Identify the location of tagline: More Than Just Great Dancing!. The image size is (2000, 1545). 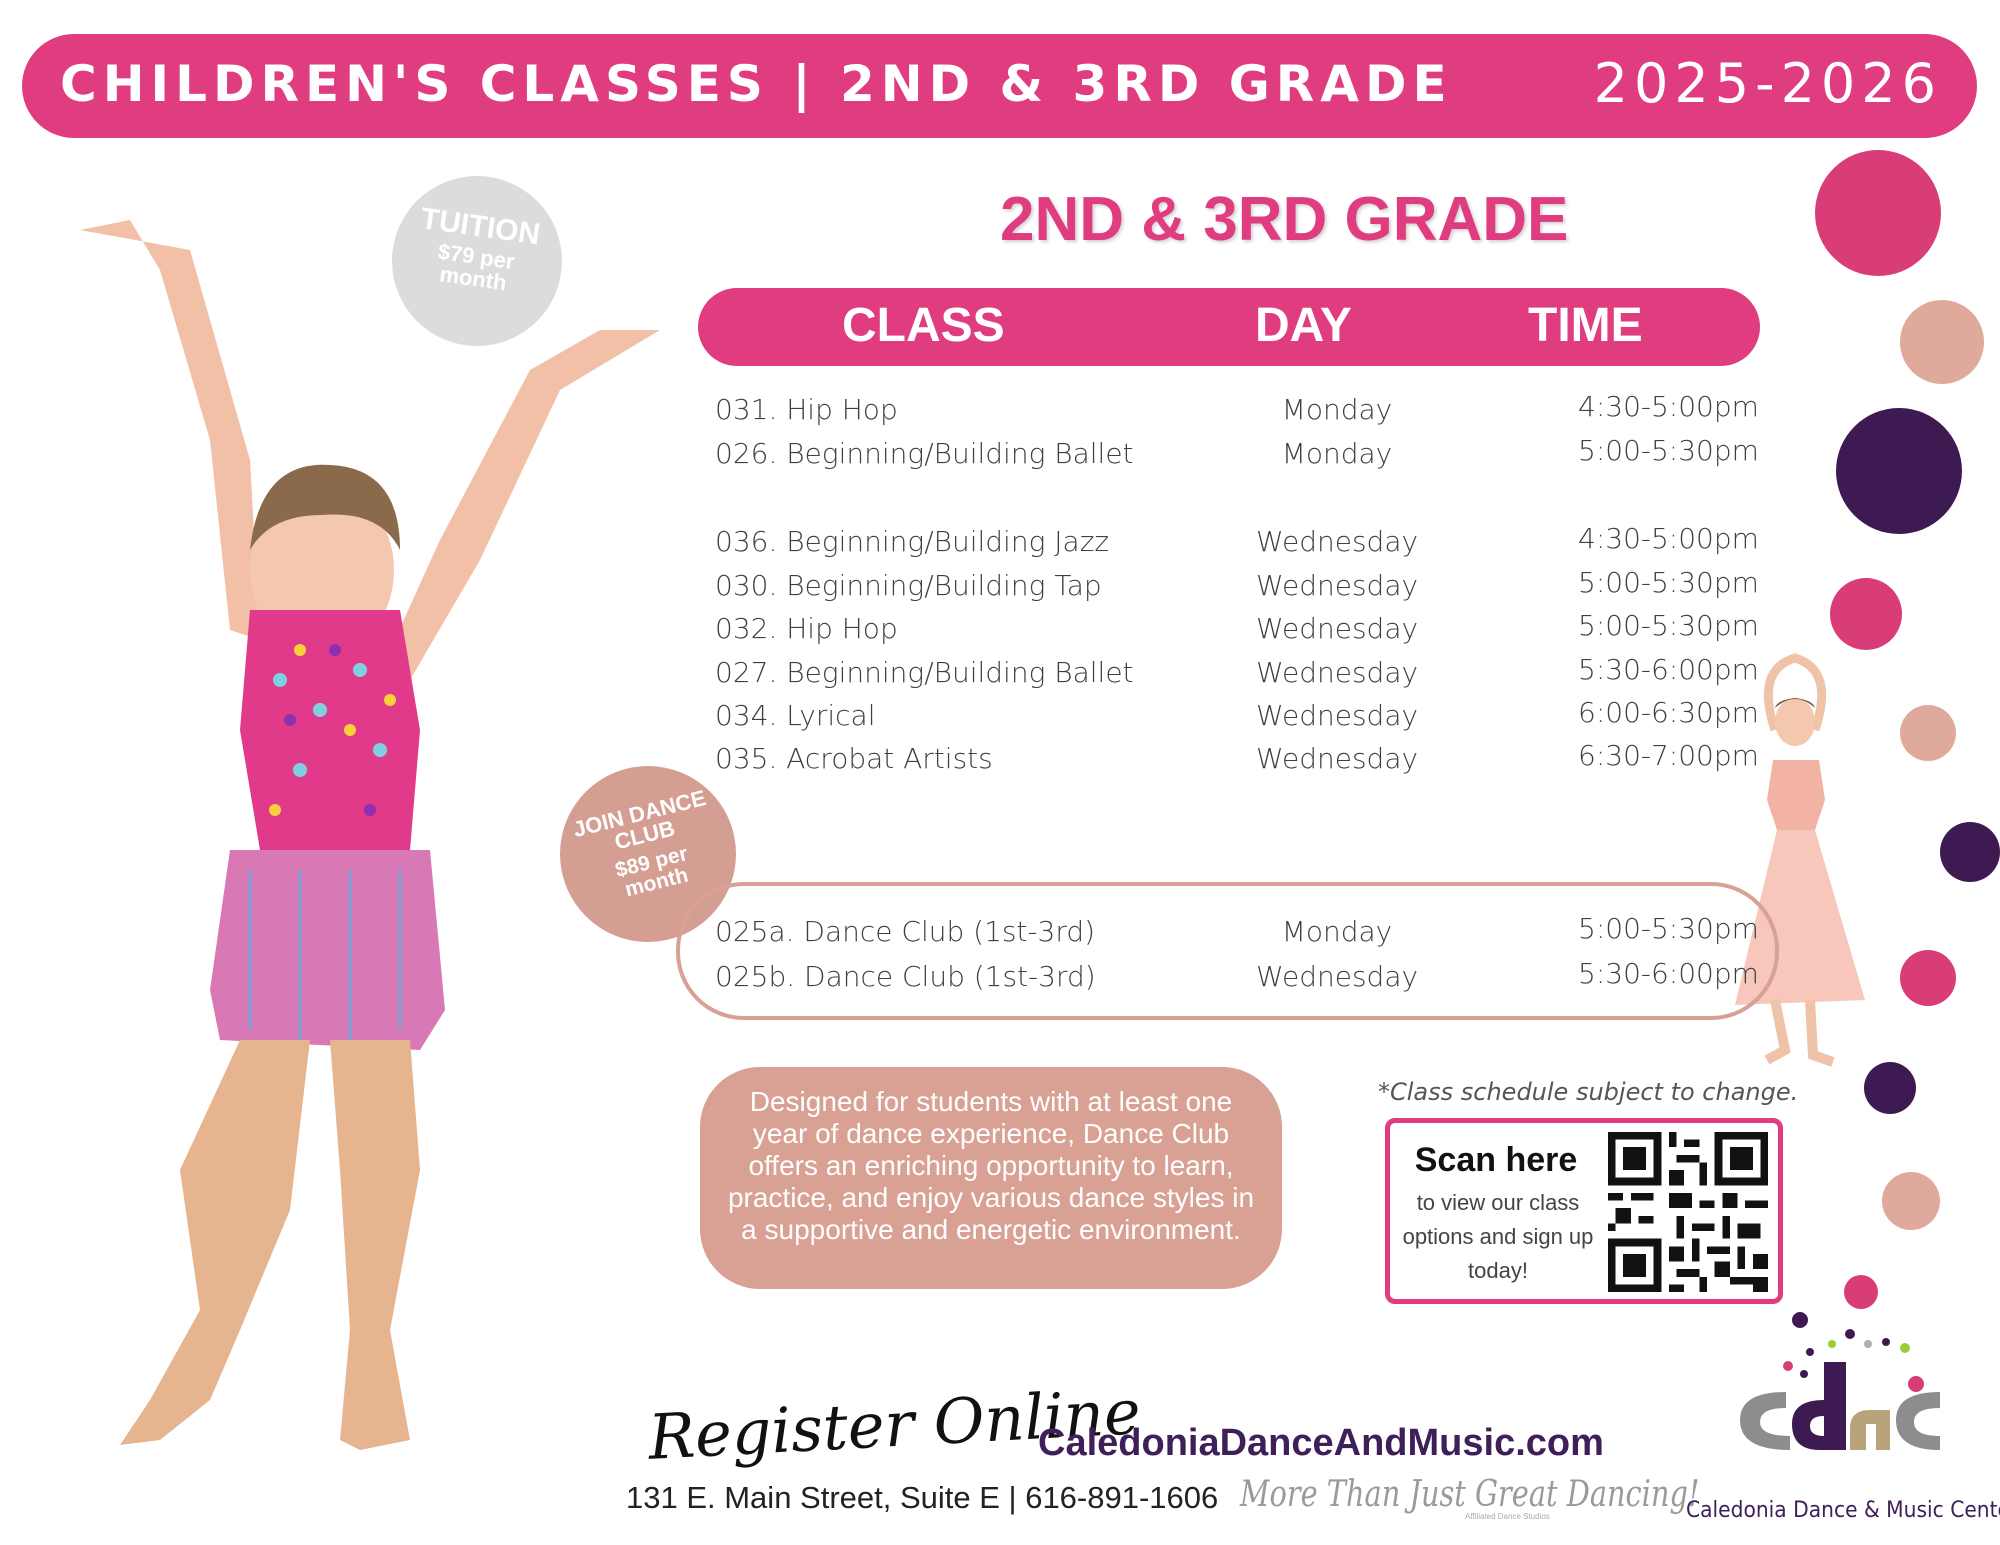
(1470, 1494).